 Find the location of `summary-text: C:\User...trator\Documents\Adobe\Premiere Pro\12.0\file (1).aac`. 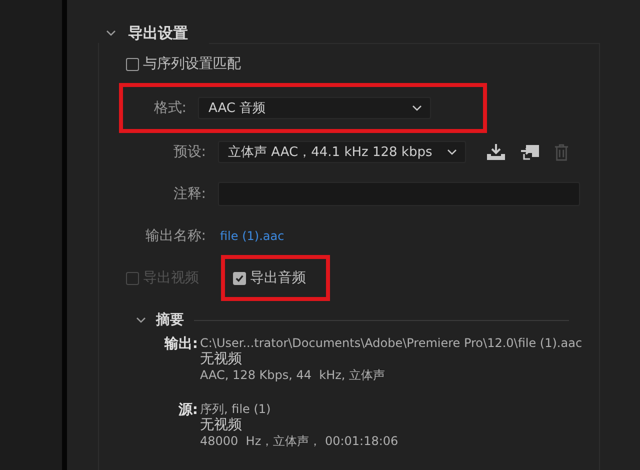

summary-text: C:\User...trator\Documents\Adobe\Premiere Pro\12.0\file (1).aac is located at coordinates (391, 343).